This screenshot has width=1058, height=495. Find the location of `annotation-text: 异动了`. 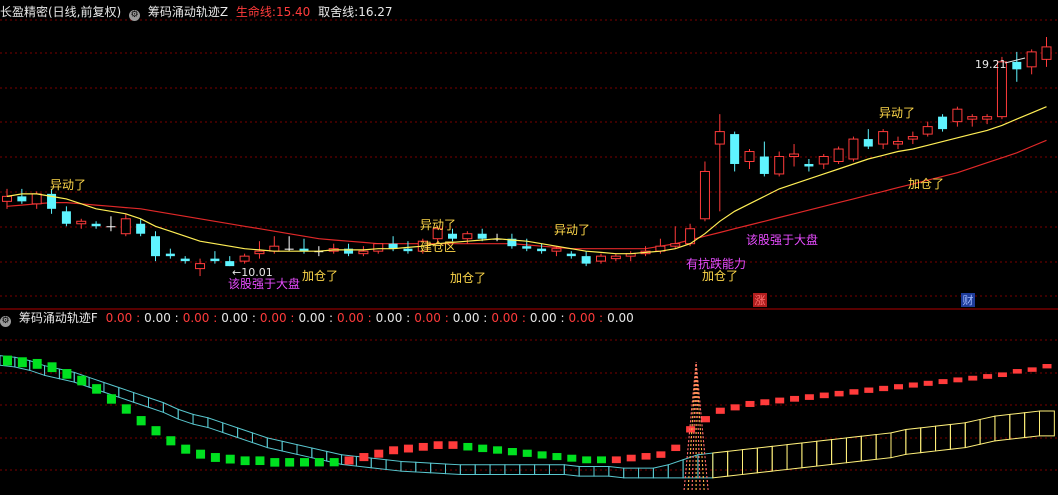

annotation-text: 异动了 is located at coordinates (897, 113).